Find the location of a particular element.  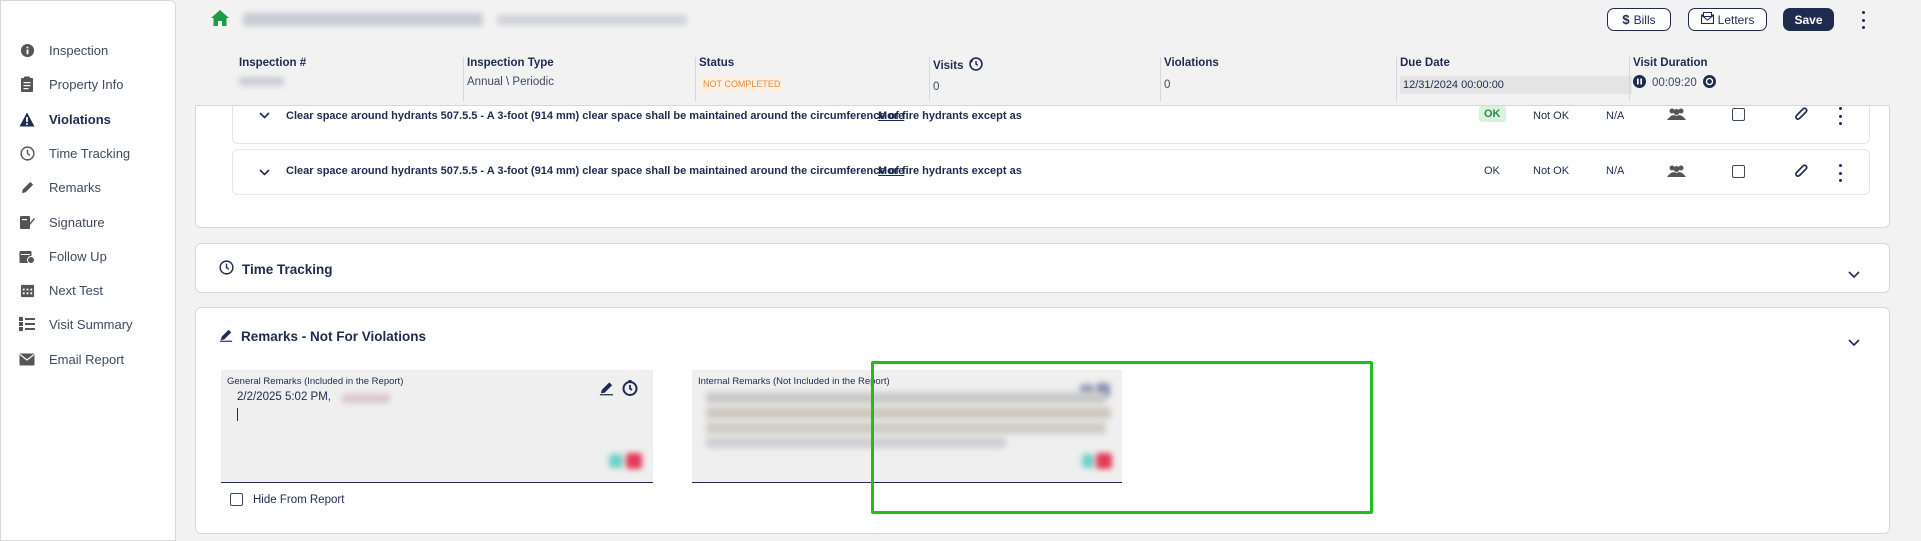

sidebar-item-property-info: Property Info is located at coordinates (71, 84).